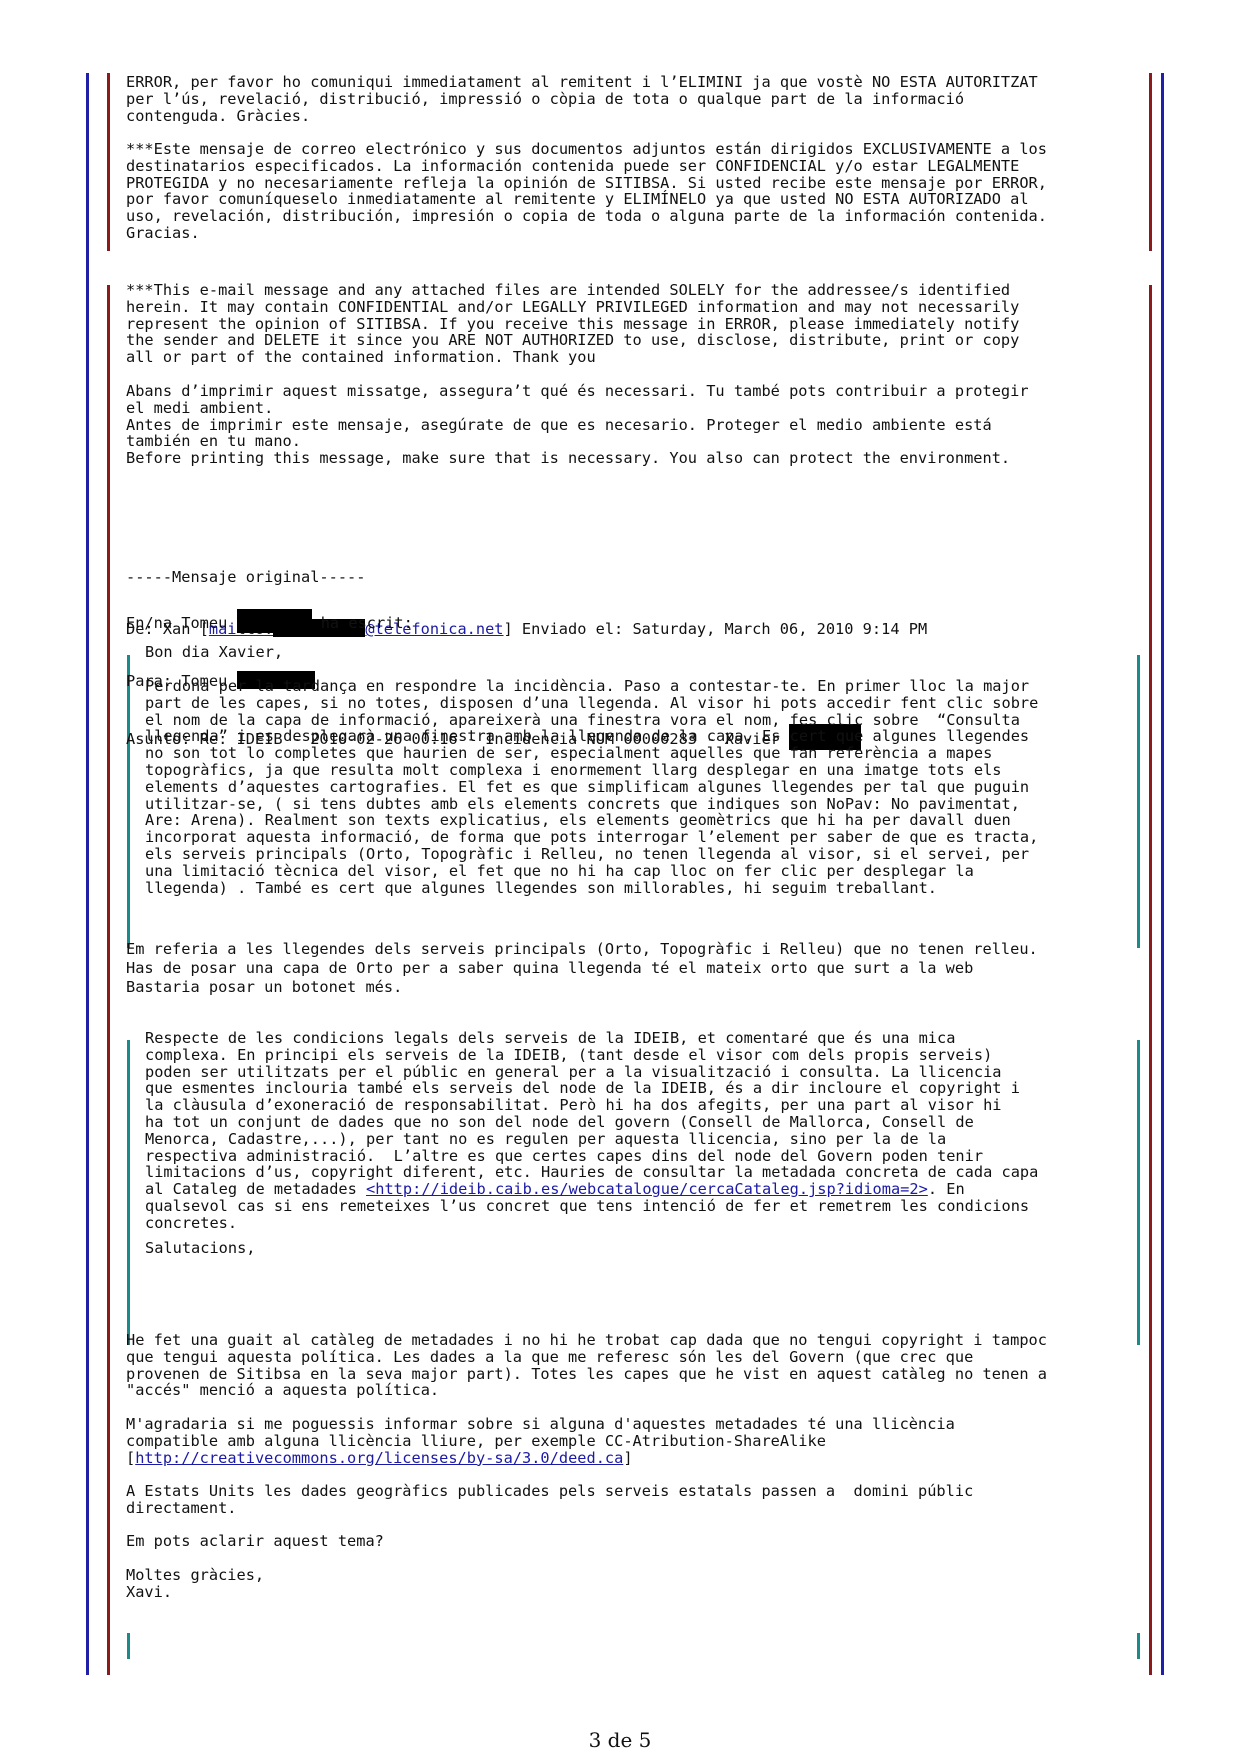 This screenshot has height=1754, width=1240. I want to click on redacted-author-surname, so click(274, 621).